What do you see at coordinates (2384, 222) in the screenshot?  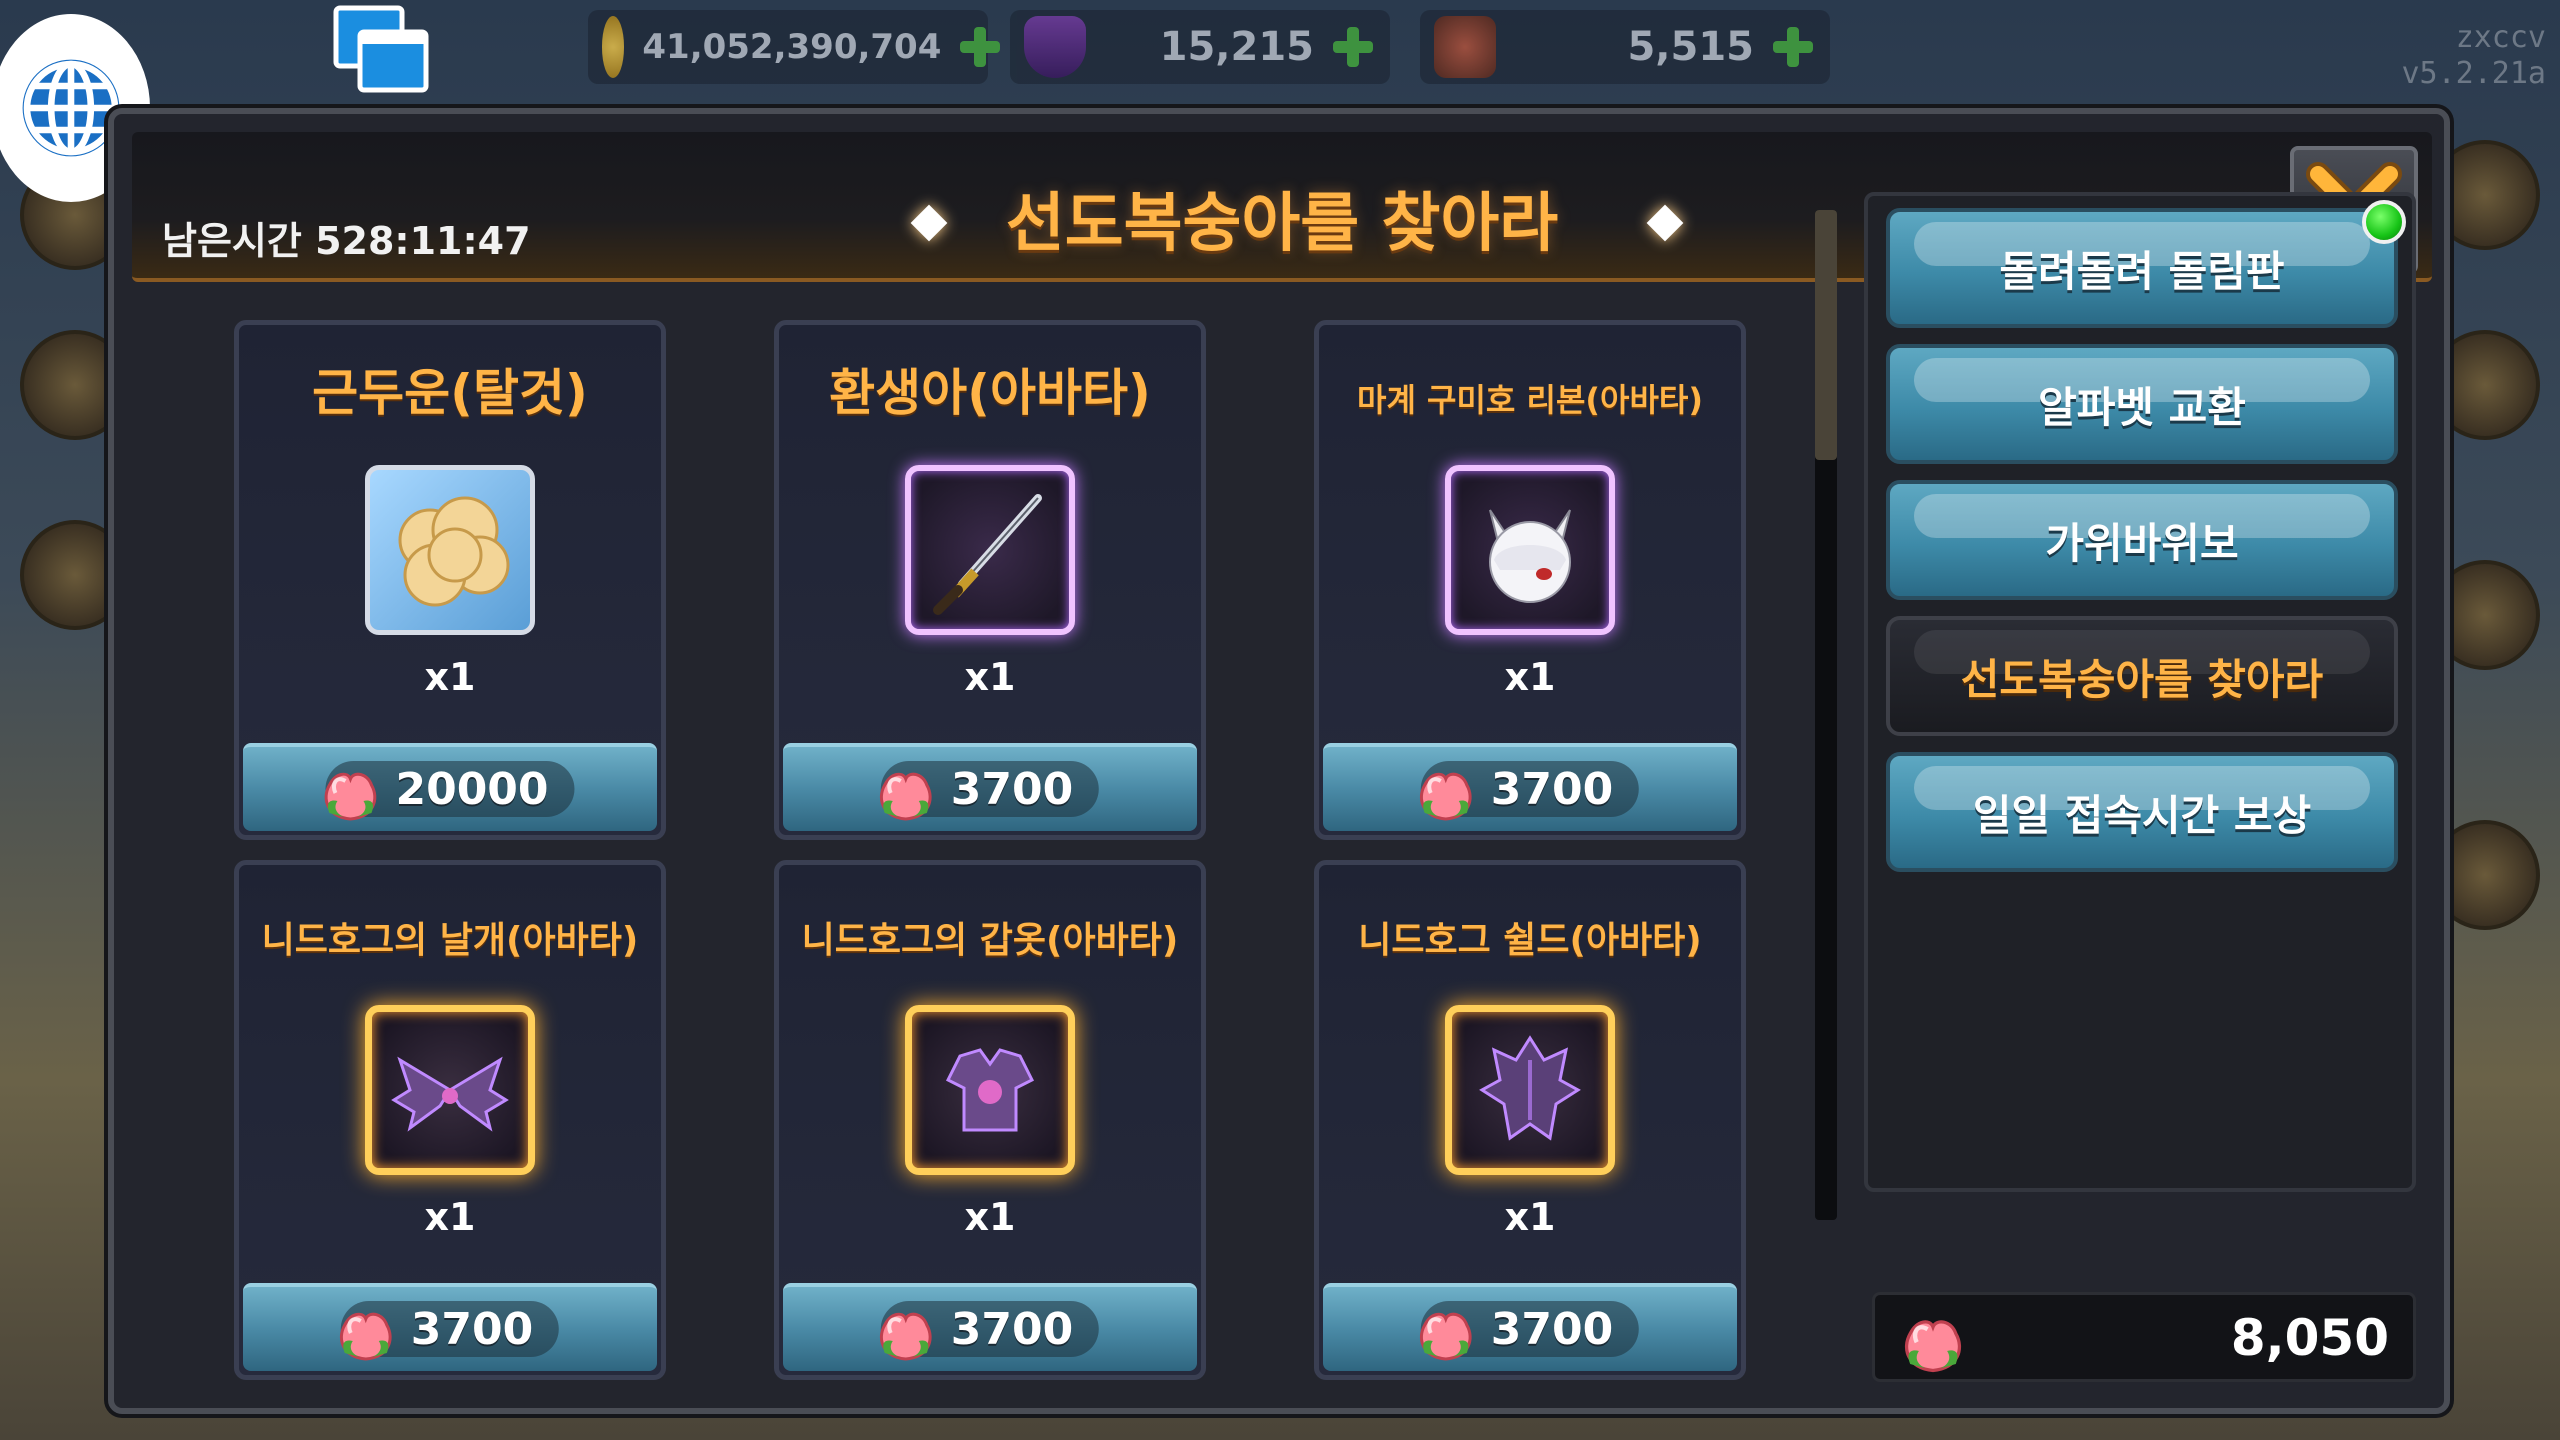 I see `notification-dot` at bounding box center [2384, 222].